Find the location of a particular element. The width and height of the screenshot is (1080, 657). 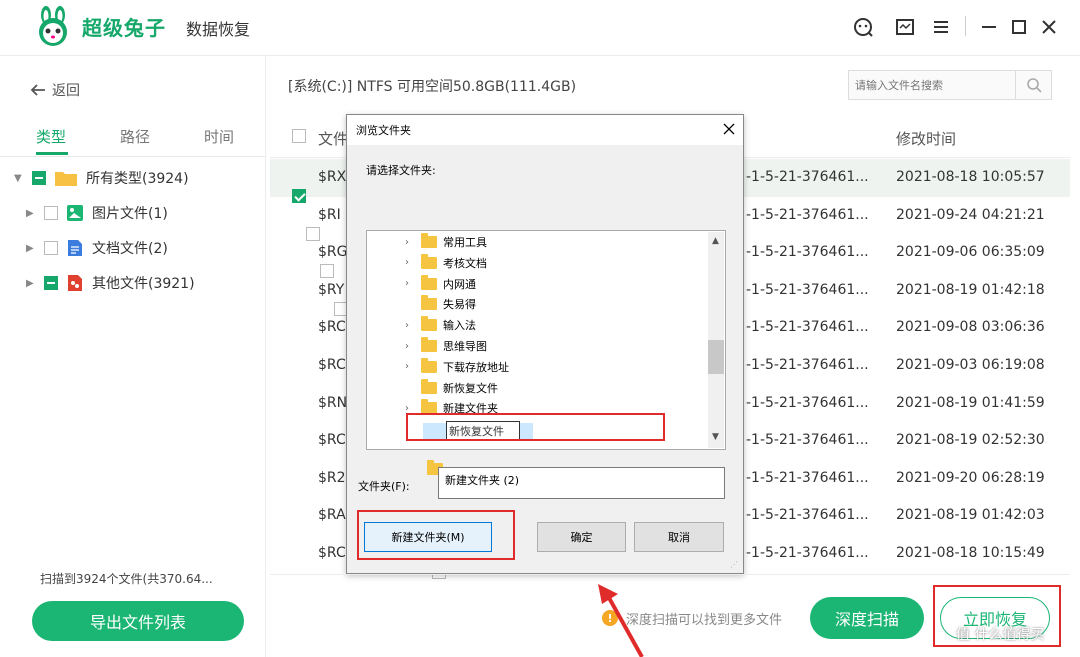

folder-label: 失易得 is located at coordinates (459, 305).